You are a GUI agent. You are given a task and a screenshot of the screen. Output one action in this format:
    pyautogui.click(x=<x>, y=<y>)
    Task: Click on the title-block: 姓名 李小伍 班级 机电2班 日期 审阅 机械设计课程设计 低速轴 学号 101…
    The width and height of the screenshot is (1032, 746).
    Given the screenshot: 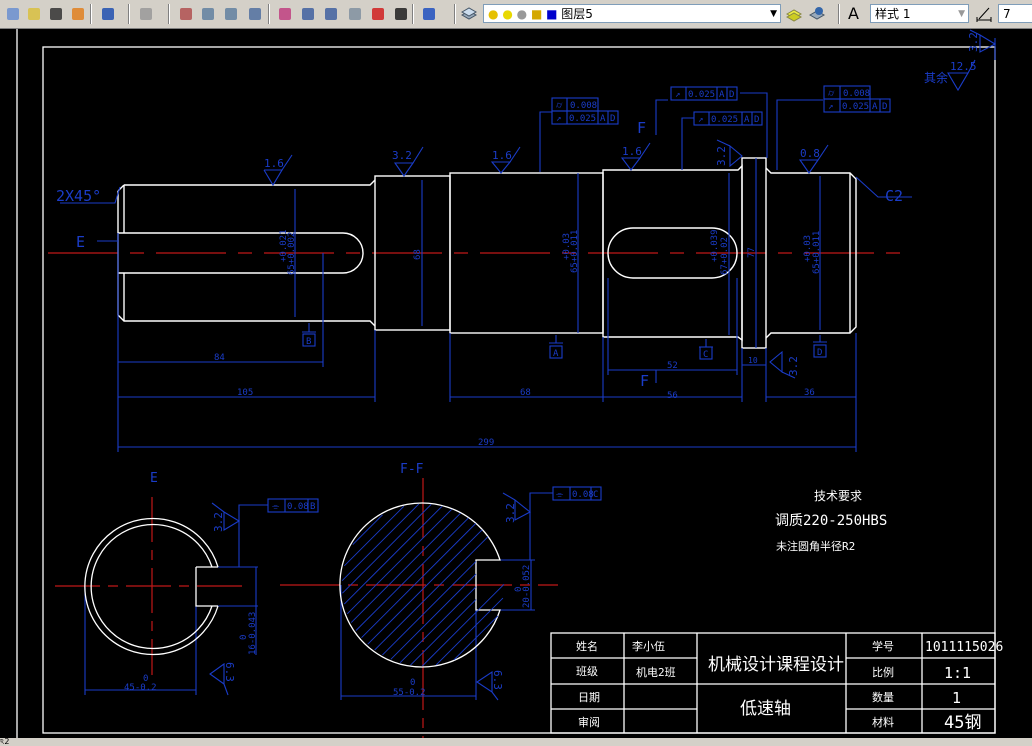 What is the action you would take?
    pyautogui.click(x=776, y=683)
    